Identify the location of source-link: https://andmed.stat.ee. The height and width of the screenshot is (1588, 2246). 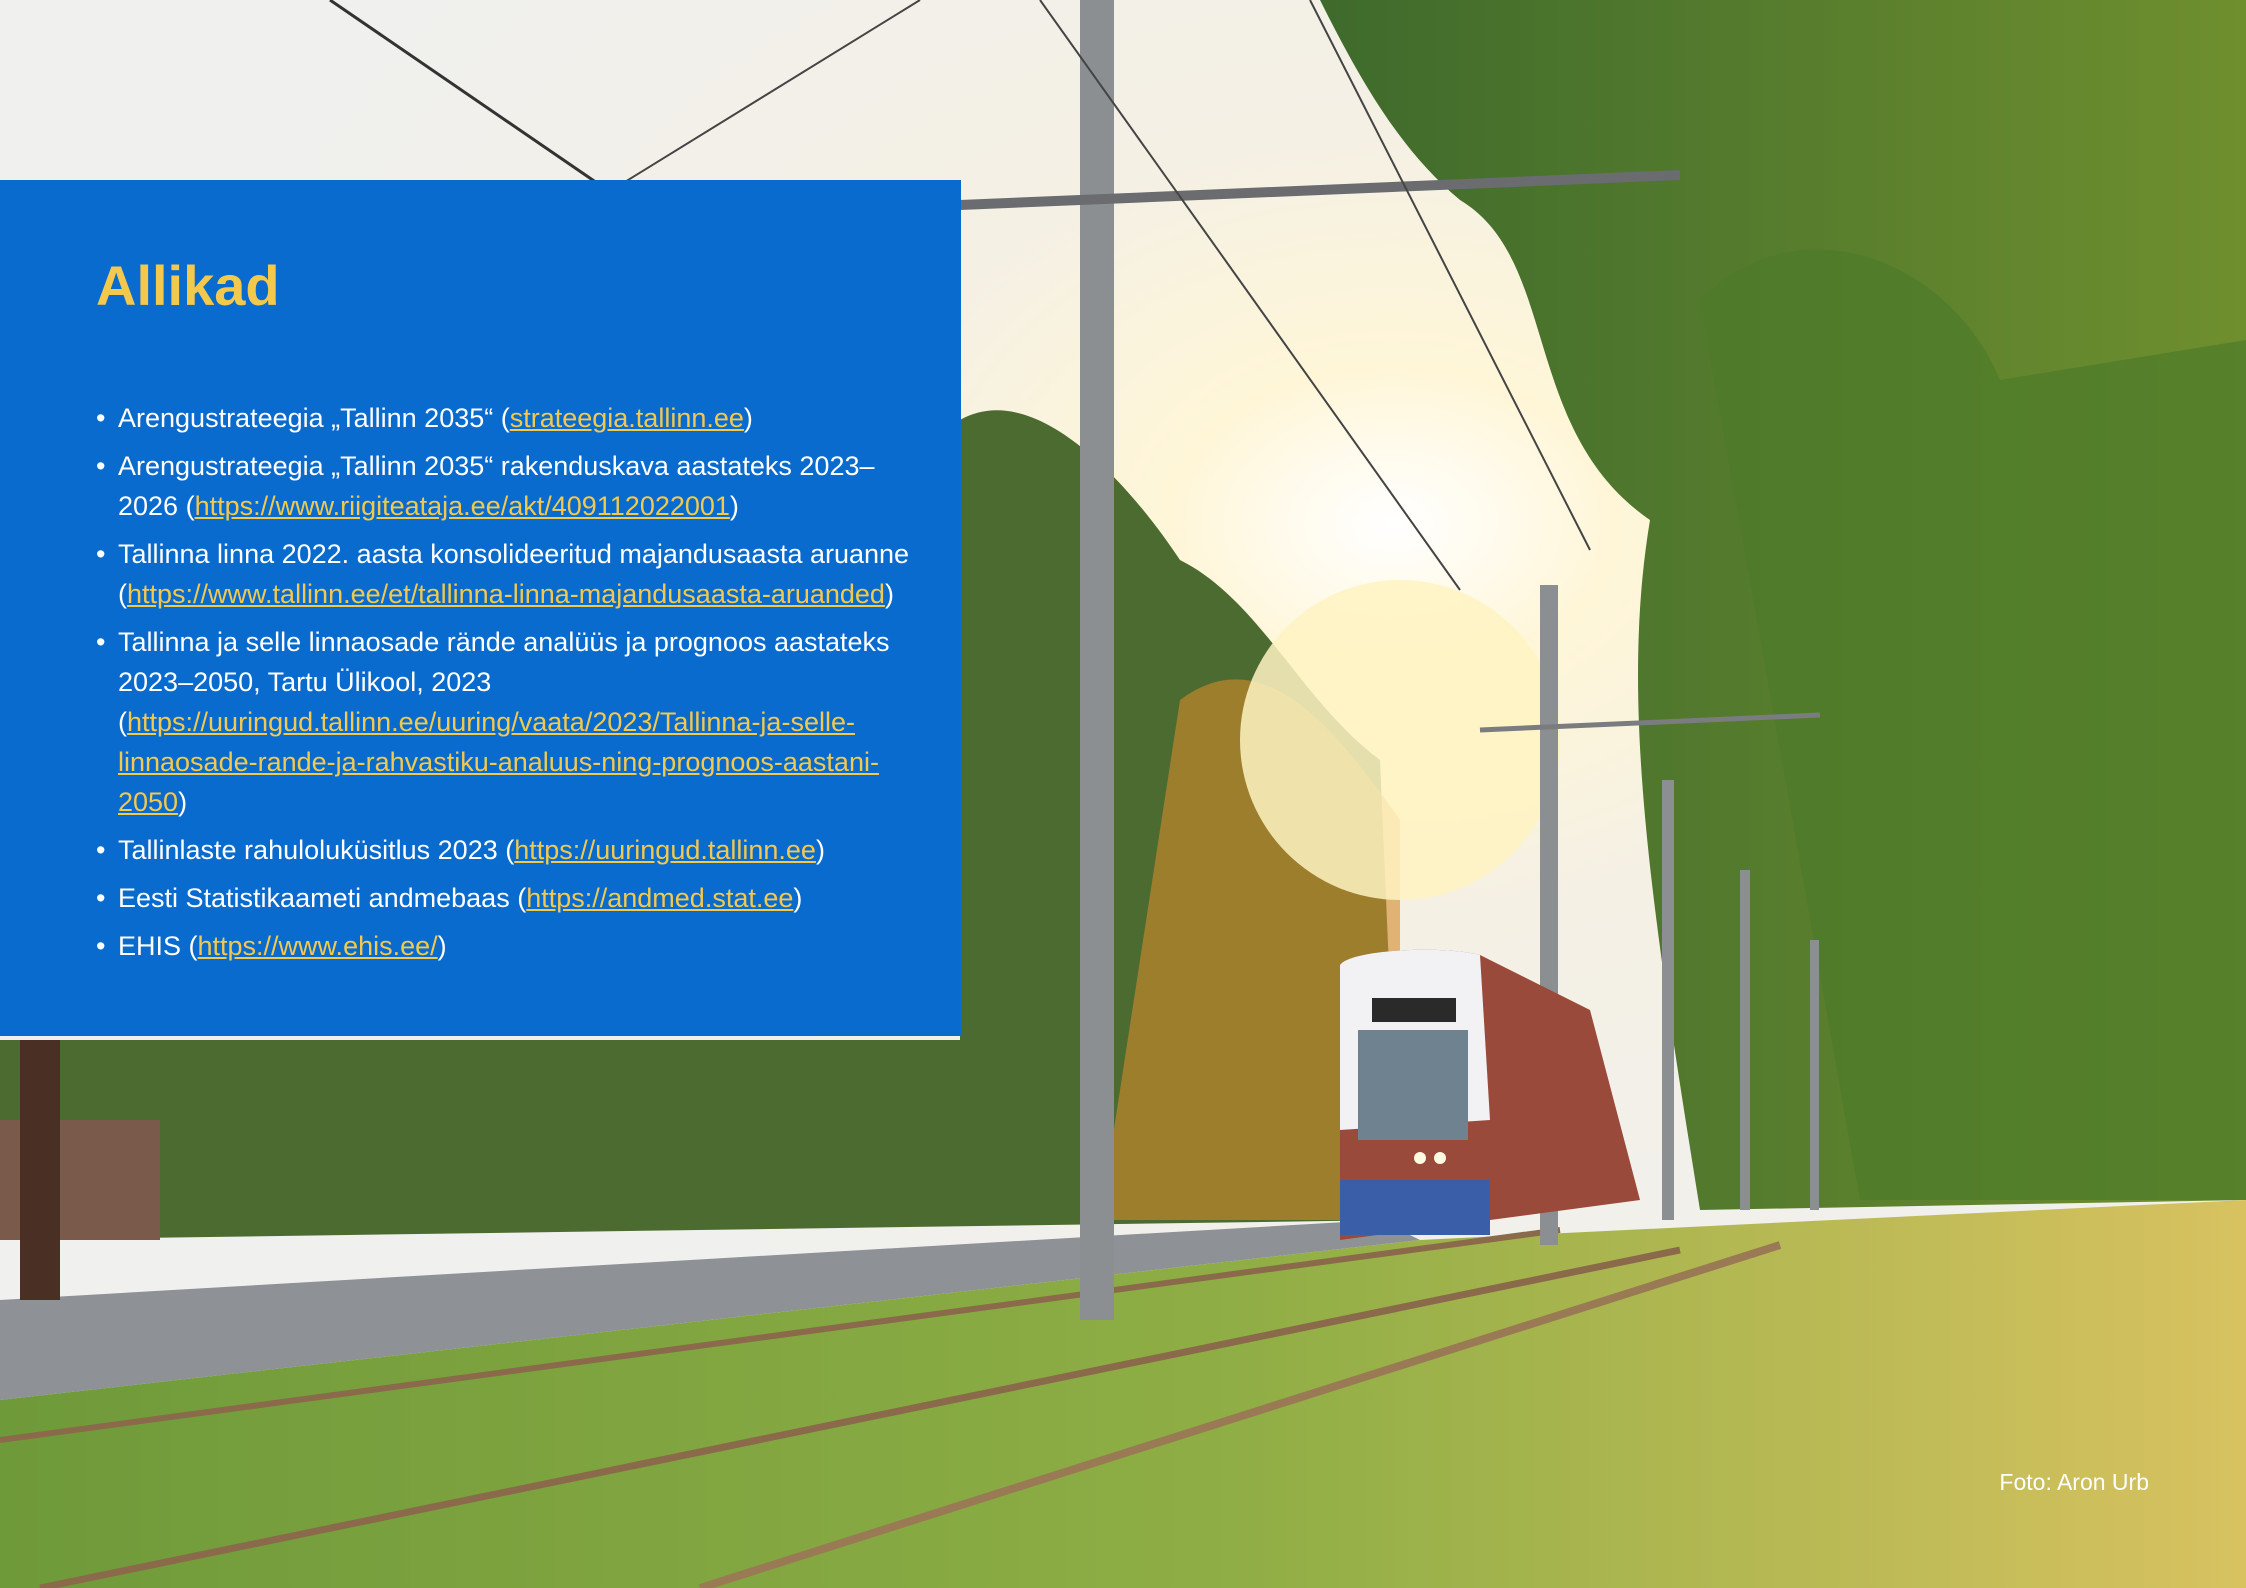
(659, 898).